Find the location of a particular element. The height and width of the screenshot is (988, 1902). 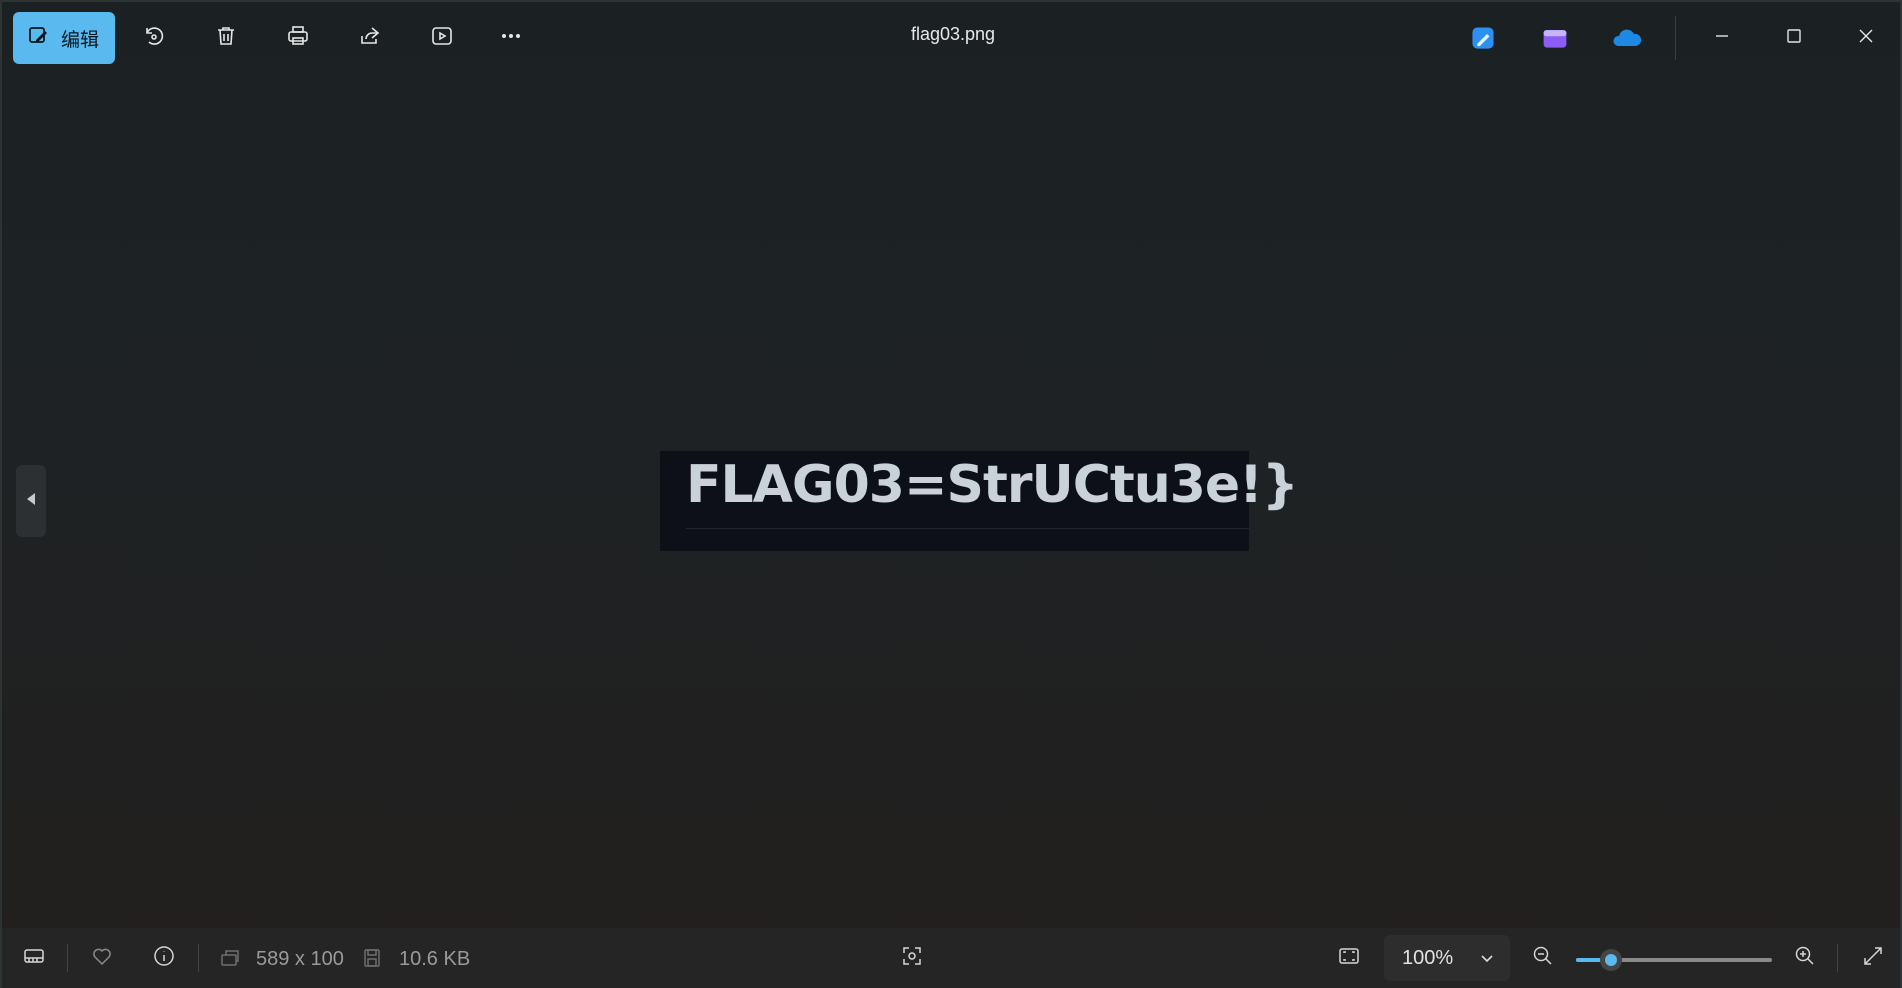

zoom-in-icon is located at coordinates (1805, 958).